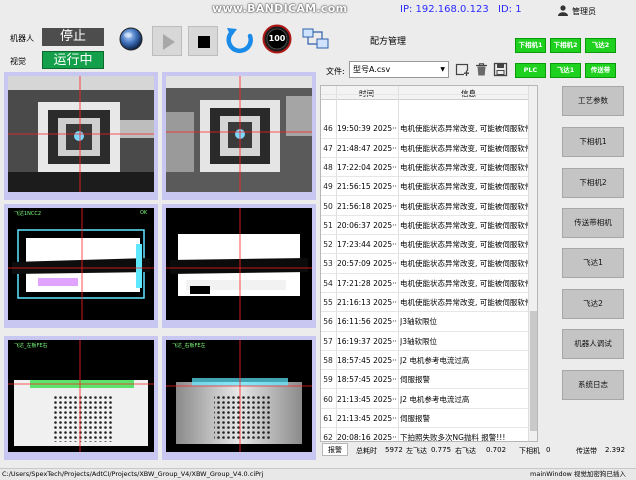 The height and width of the screenshot is (480, 636). I want to click on camera3-label: 飞达1NCC2, so click(28, 214).